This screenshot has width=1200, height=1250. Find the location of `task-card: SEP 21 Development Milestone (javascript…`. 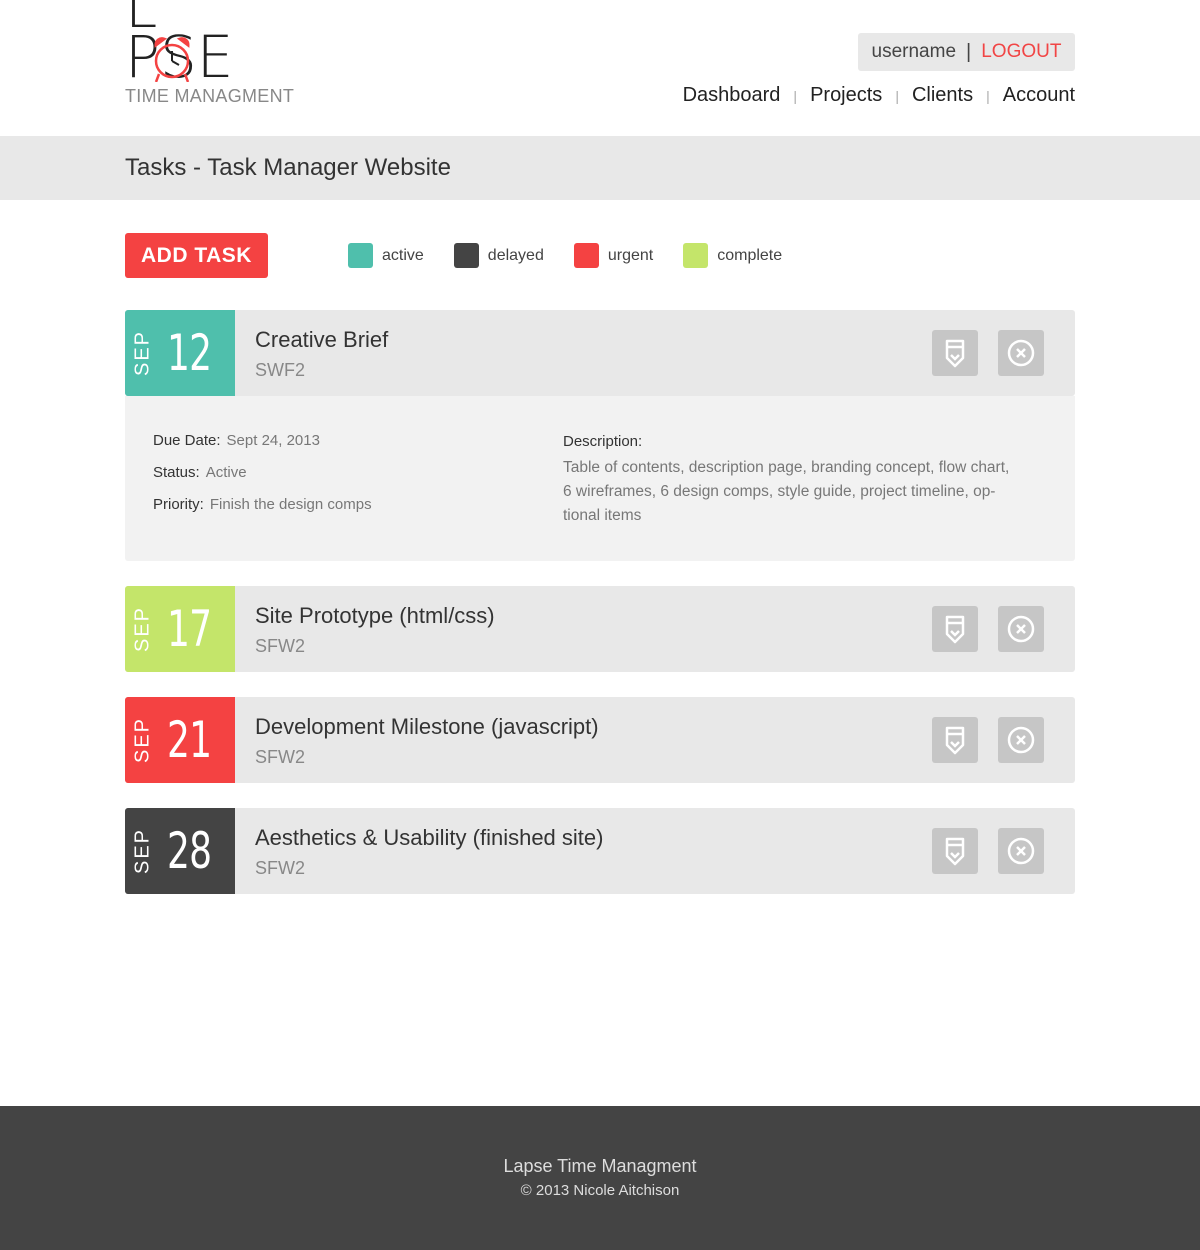

task-card: SEP 21 Development Milestone (javascript… is located at coordinates (600, 740).